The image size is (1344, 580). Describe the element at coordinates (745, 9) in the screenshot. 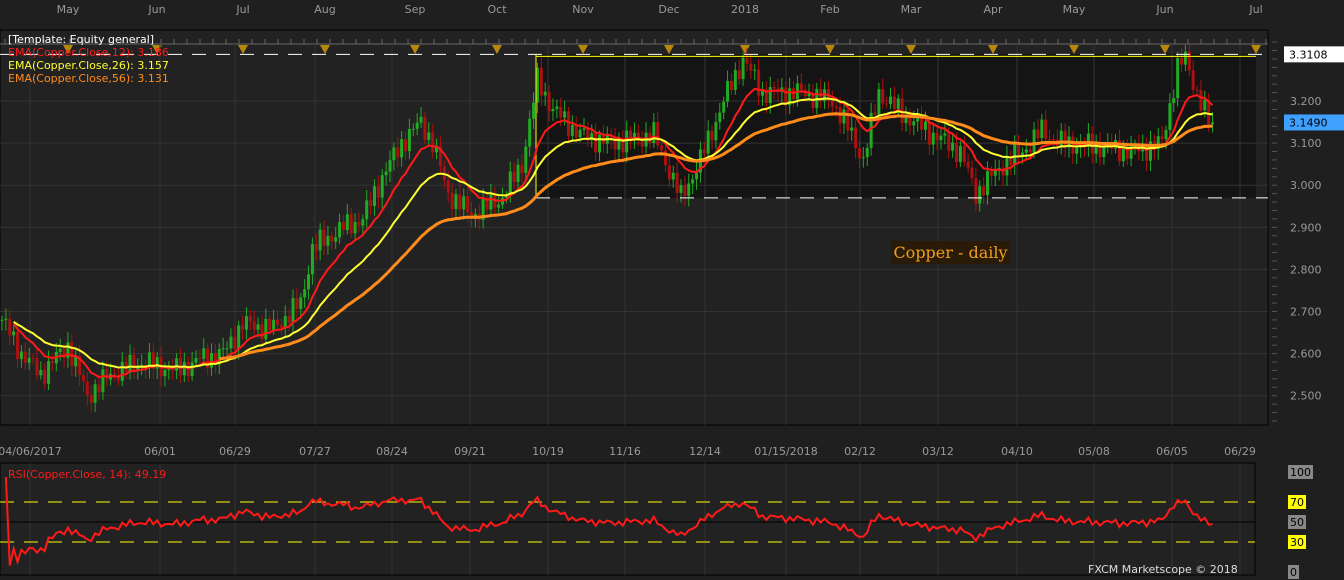

I see `month-label: 2018` at that location.